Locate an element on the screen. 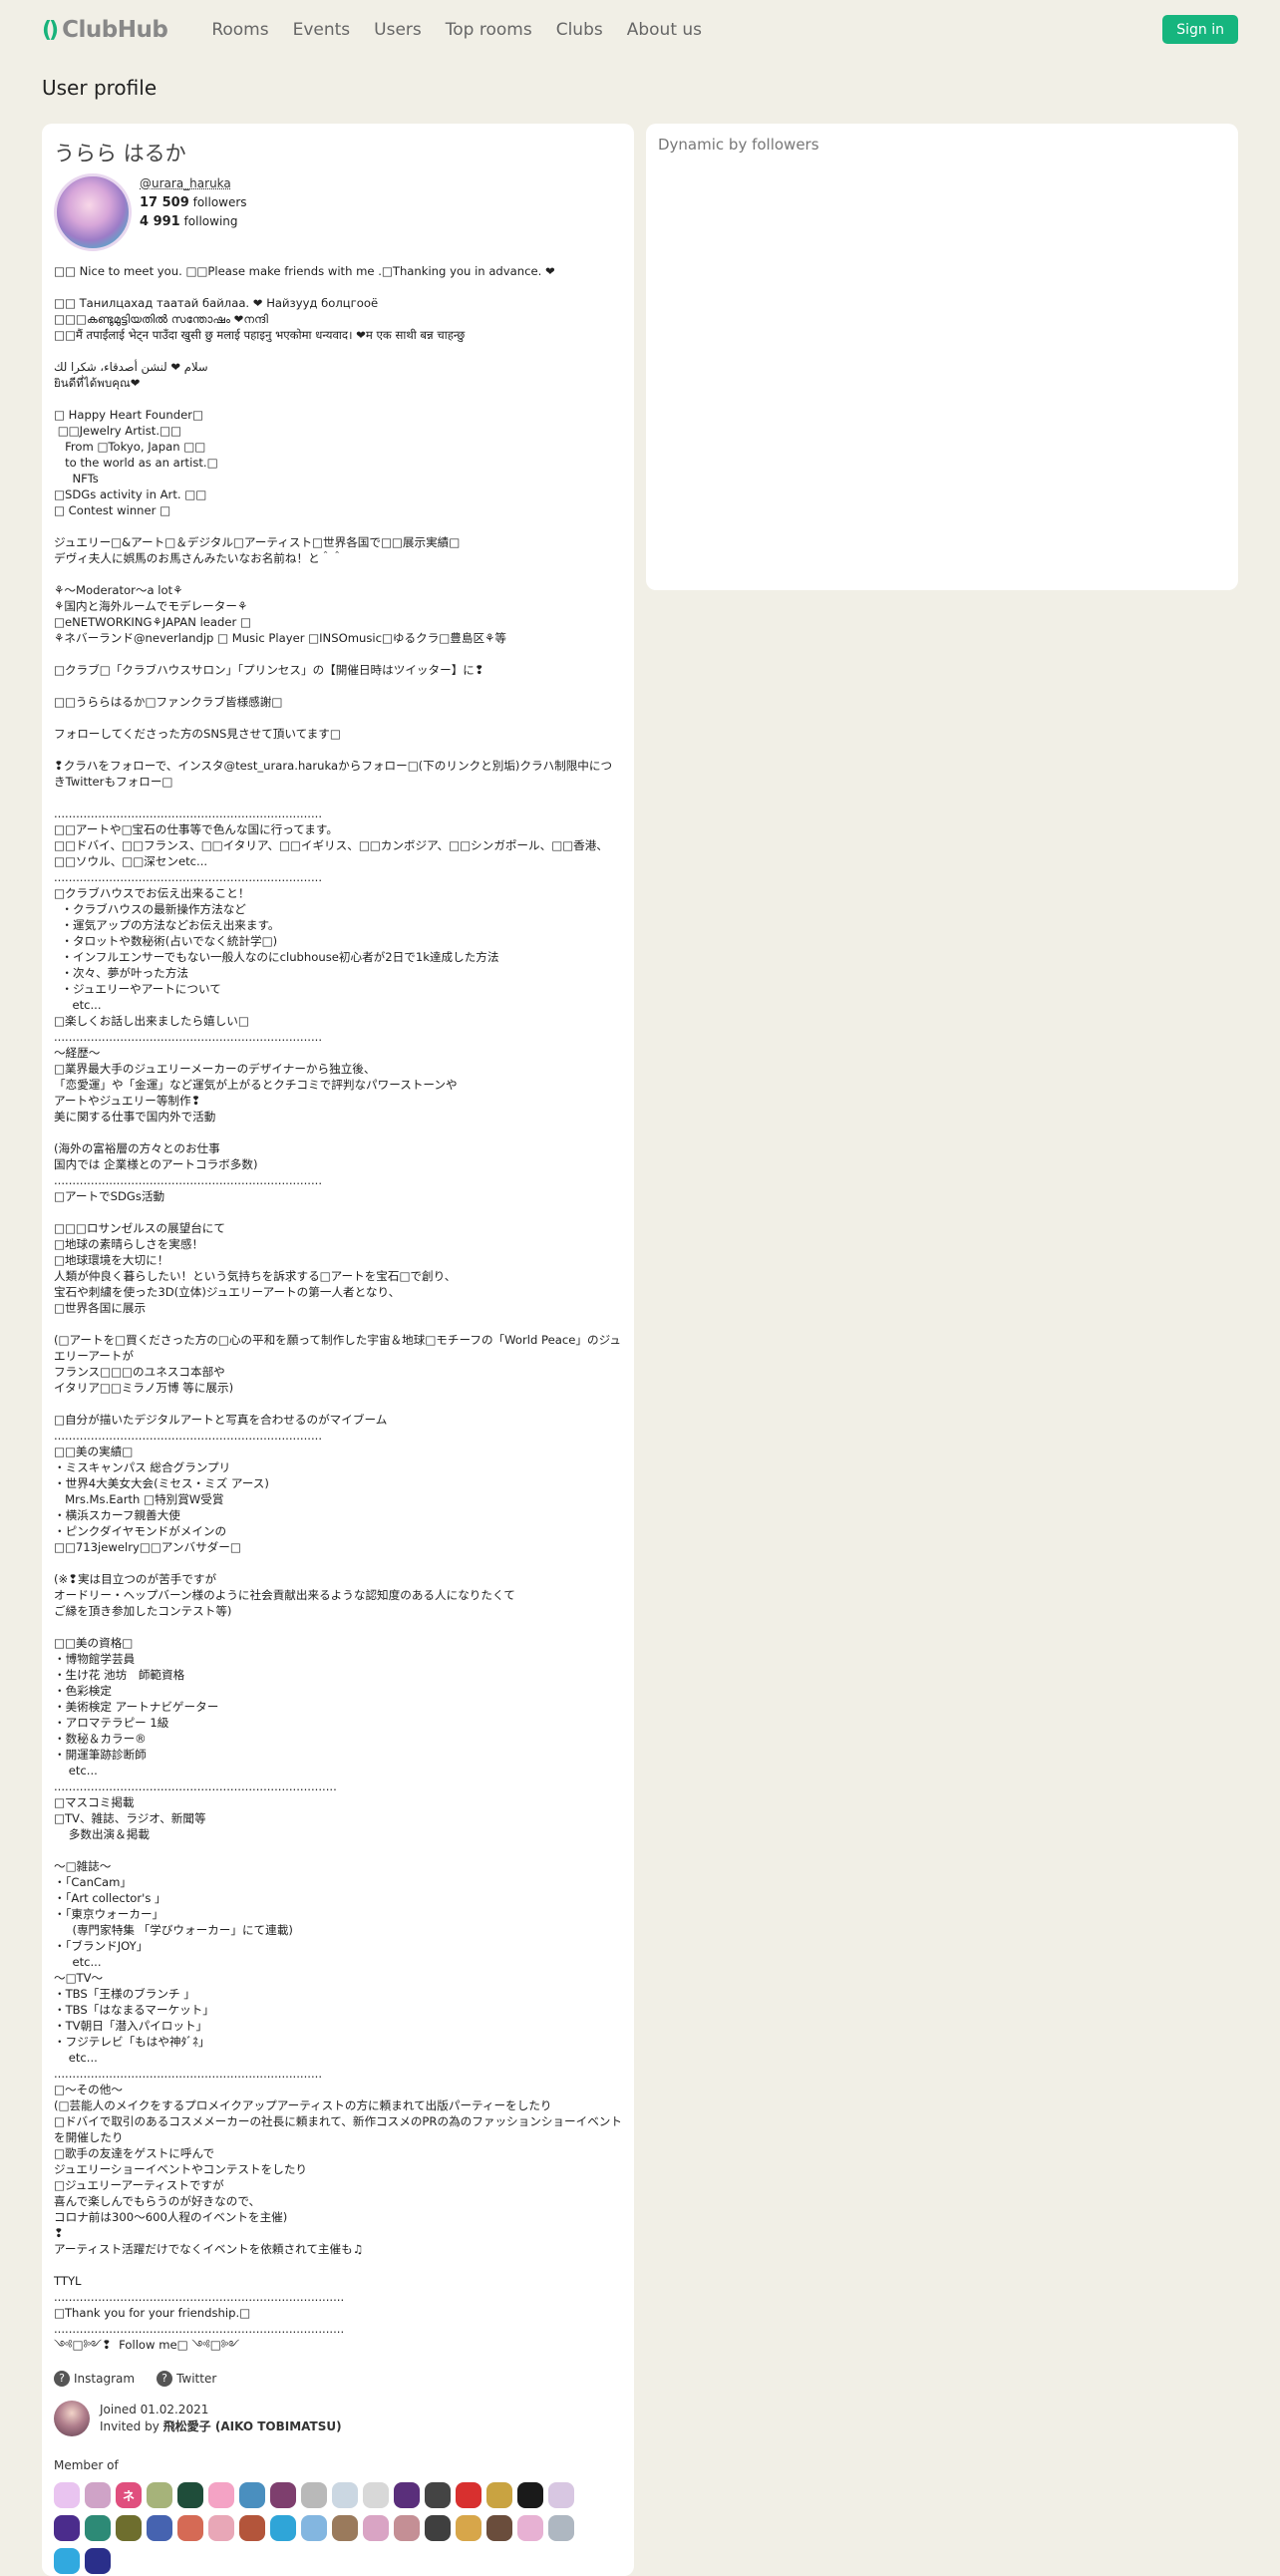 The image size is (1280, 2576). followers-count: 17 509 followers is located at coordinates (193, 202).